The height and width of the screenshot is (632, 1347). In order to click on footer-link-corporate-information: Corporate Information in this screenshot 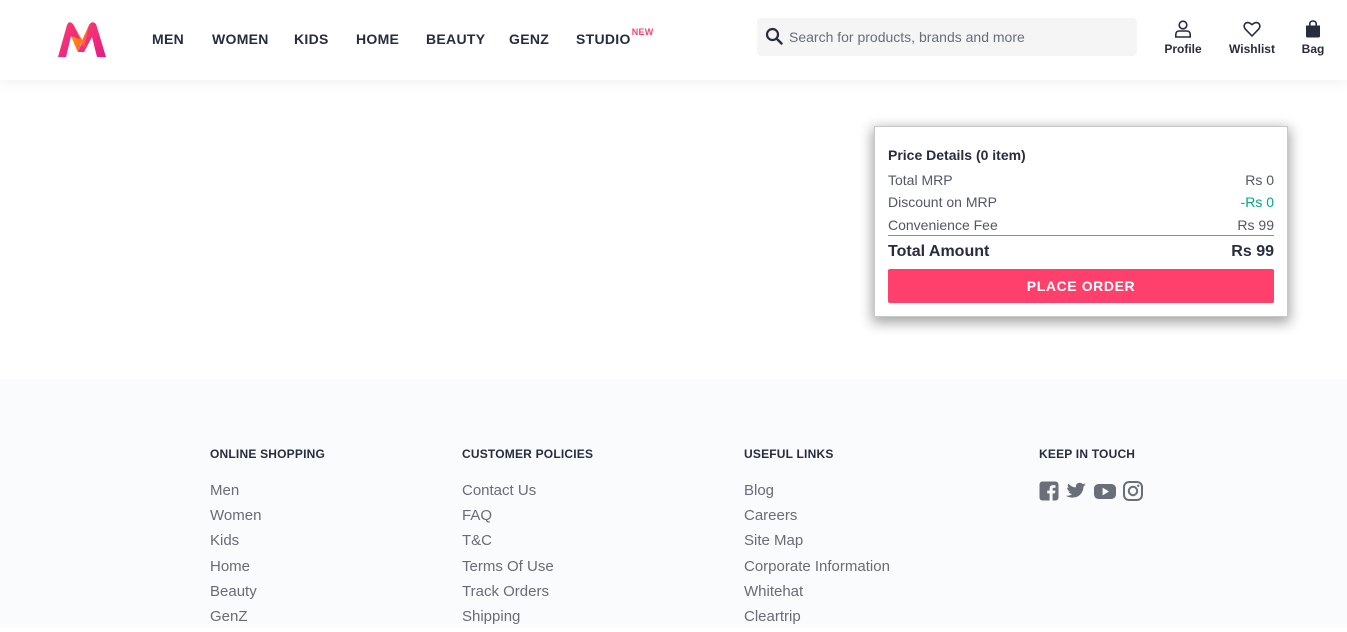, I will do `click(817, 569)`.